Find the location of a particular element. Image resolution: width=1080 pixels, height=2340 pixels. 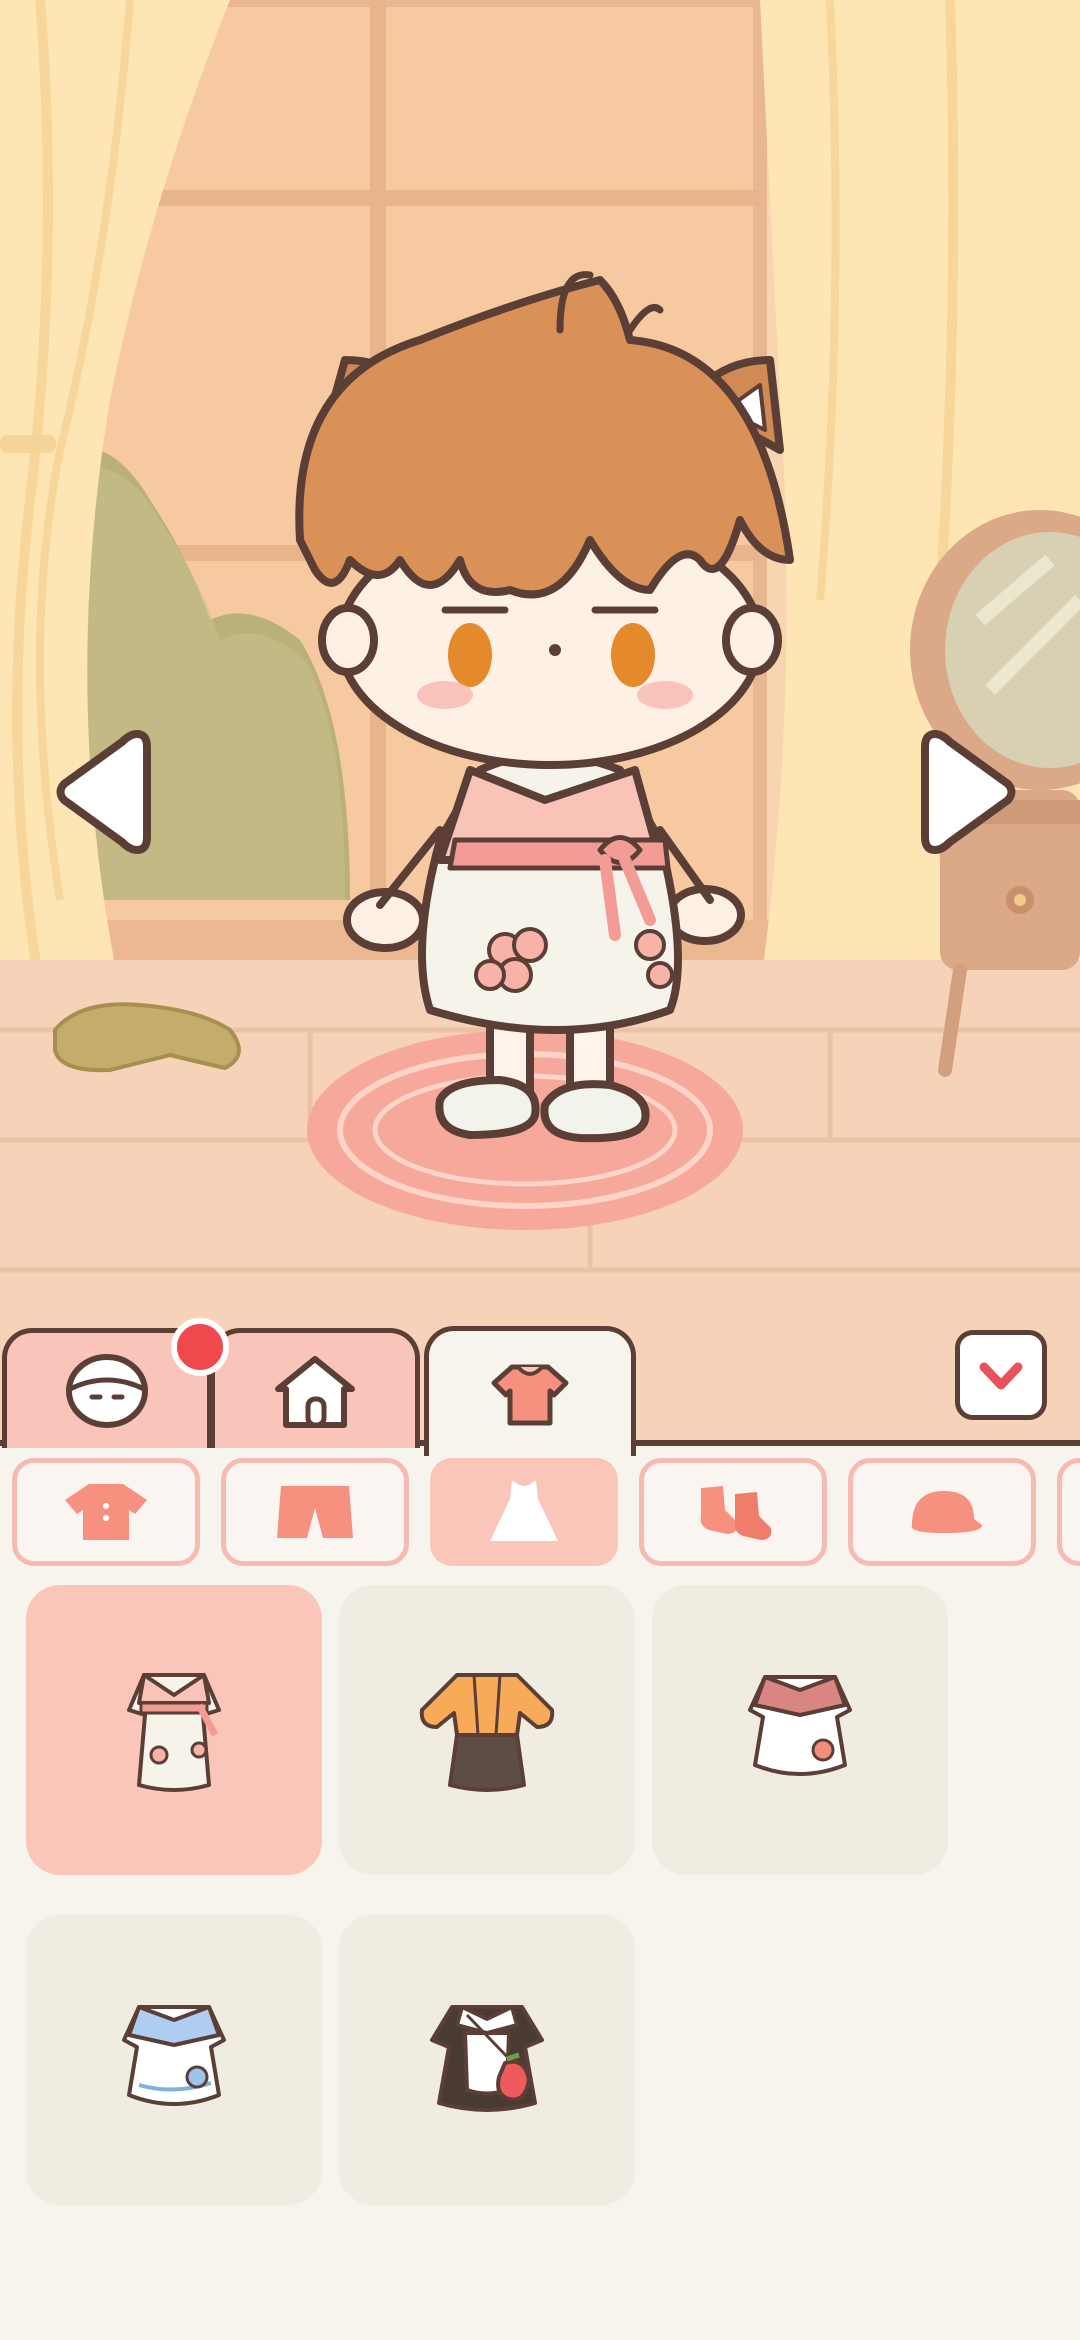

item-maid-dress-strawberry-bag is located at coordinates (487, 2060).